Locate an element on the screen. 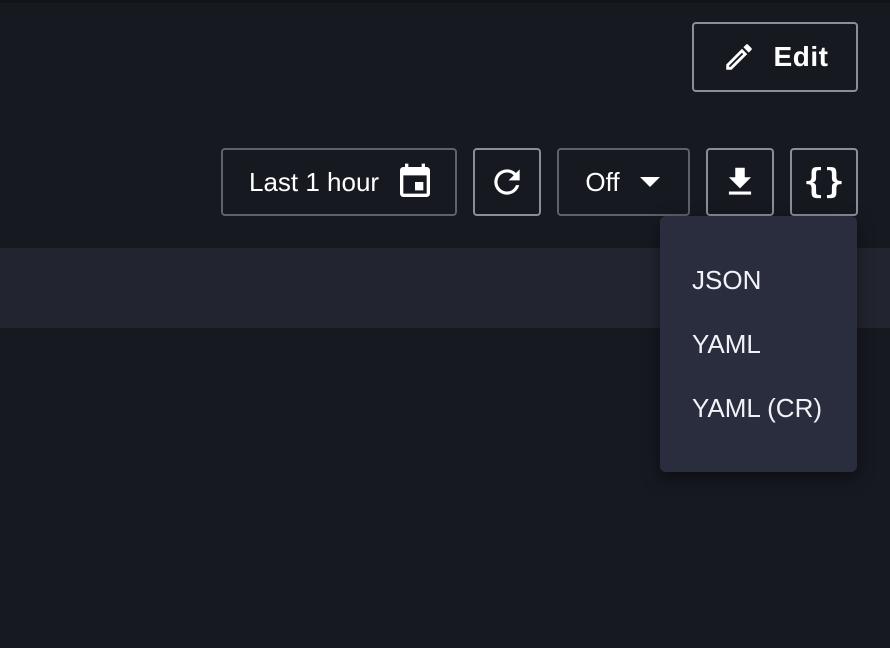 The height and width of the screenshot is (648, 890). calendar-icon is located at coordinates (415, 182).